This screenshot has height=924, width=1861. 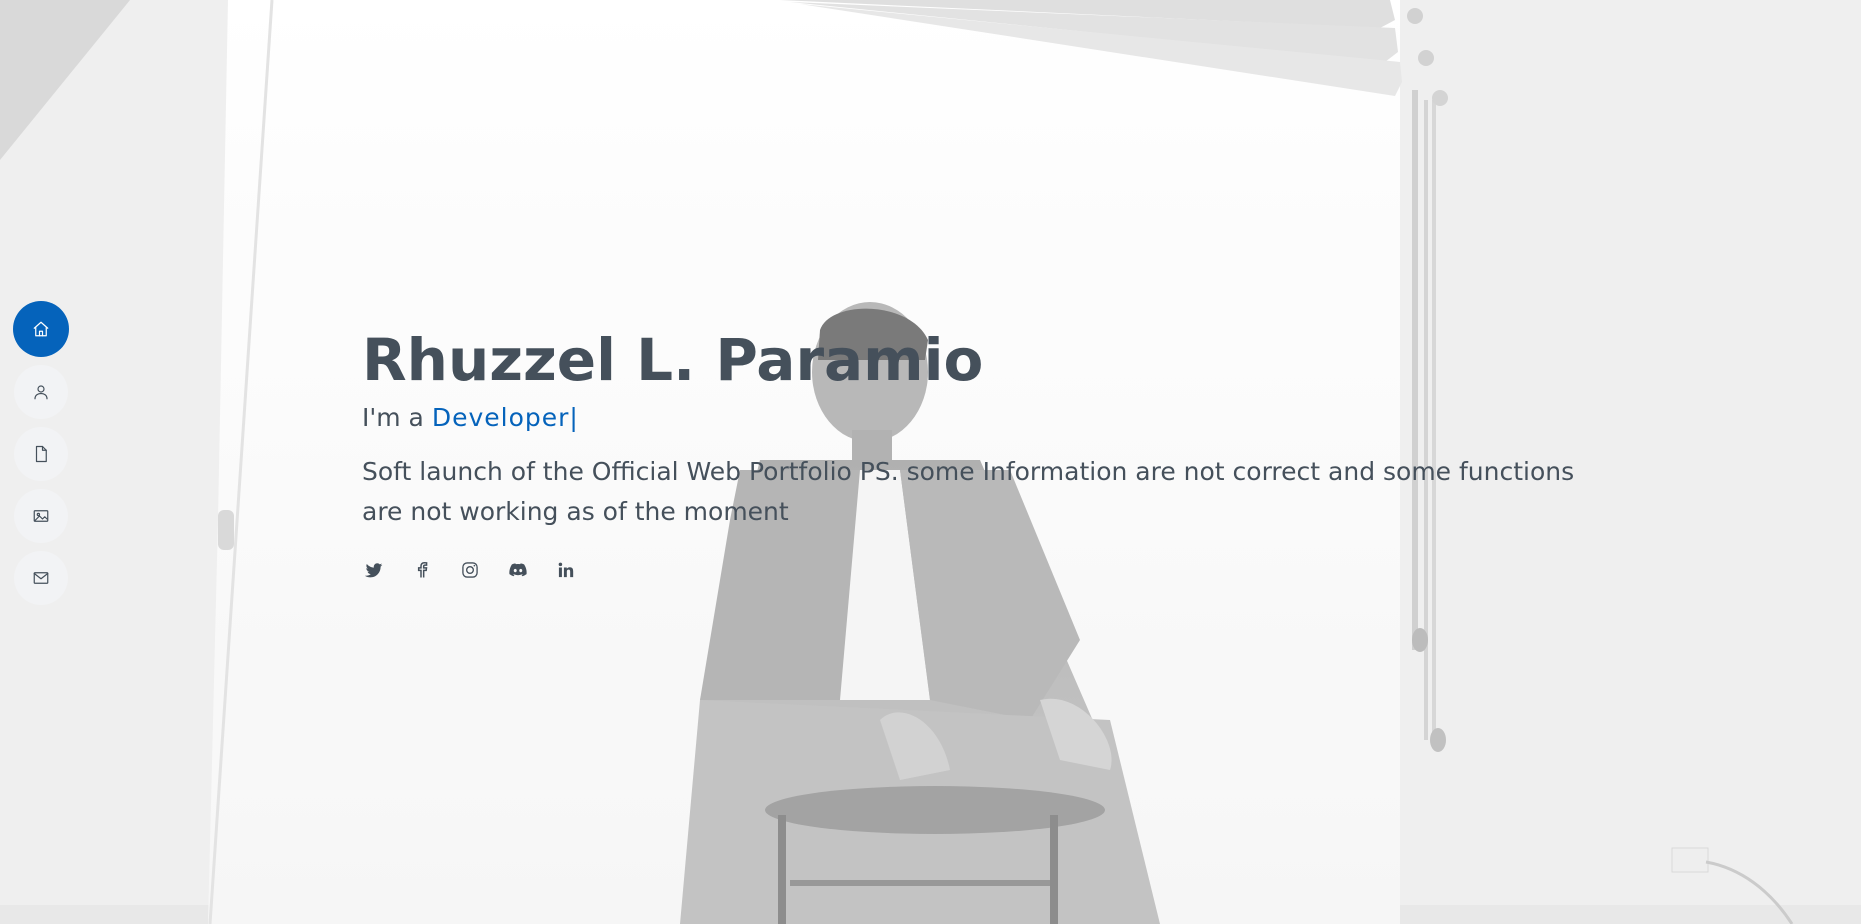 I want to click on social-link-discord, so click(x=518, y=570).